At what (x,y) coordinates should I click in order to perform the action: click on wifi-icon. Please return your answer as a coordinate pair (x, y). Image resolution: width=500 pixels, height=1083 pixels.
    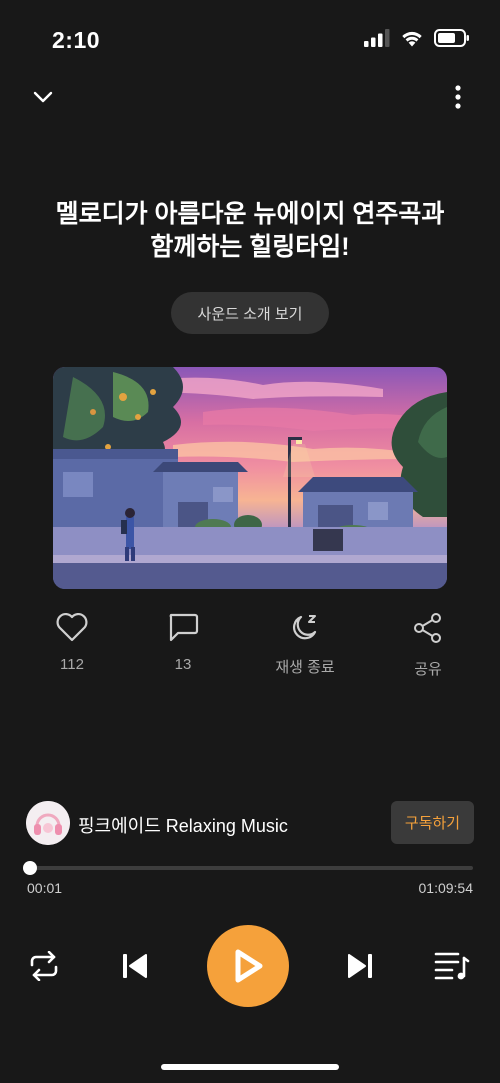
    Looking at the image, I should click on (412, 39).